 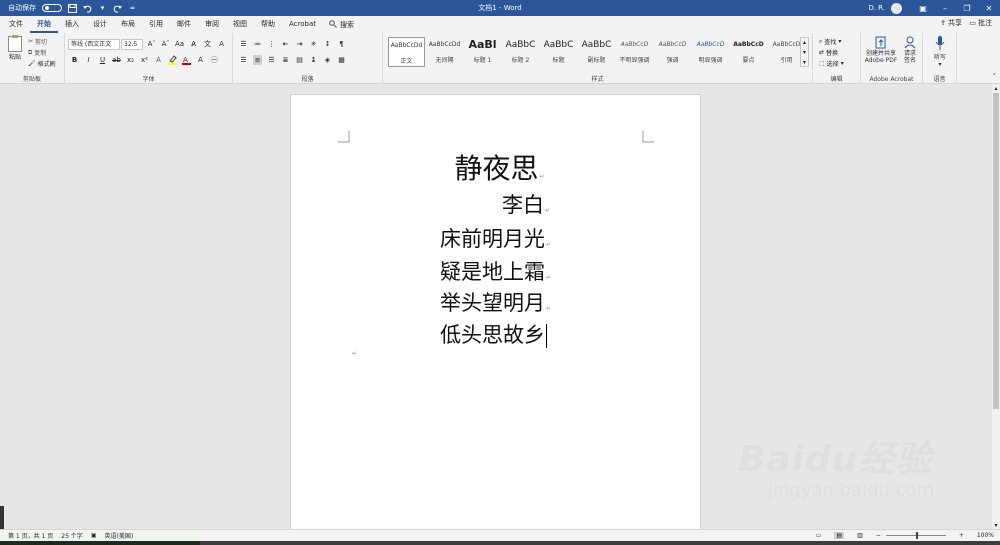 I want to click on grow-font-icon: A ˄, so click(x=151, y=44).